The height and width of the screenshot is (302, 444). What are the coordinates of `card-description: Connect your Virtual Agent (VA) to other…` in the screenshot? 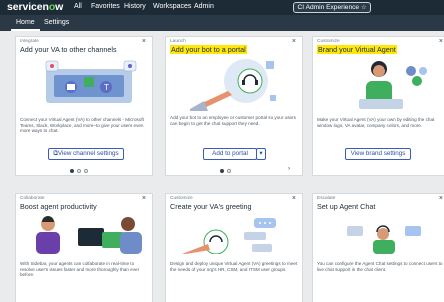 It's located at (82, 125).